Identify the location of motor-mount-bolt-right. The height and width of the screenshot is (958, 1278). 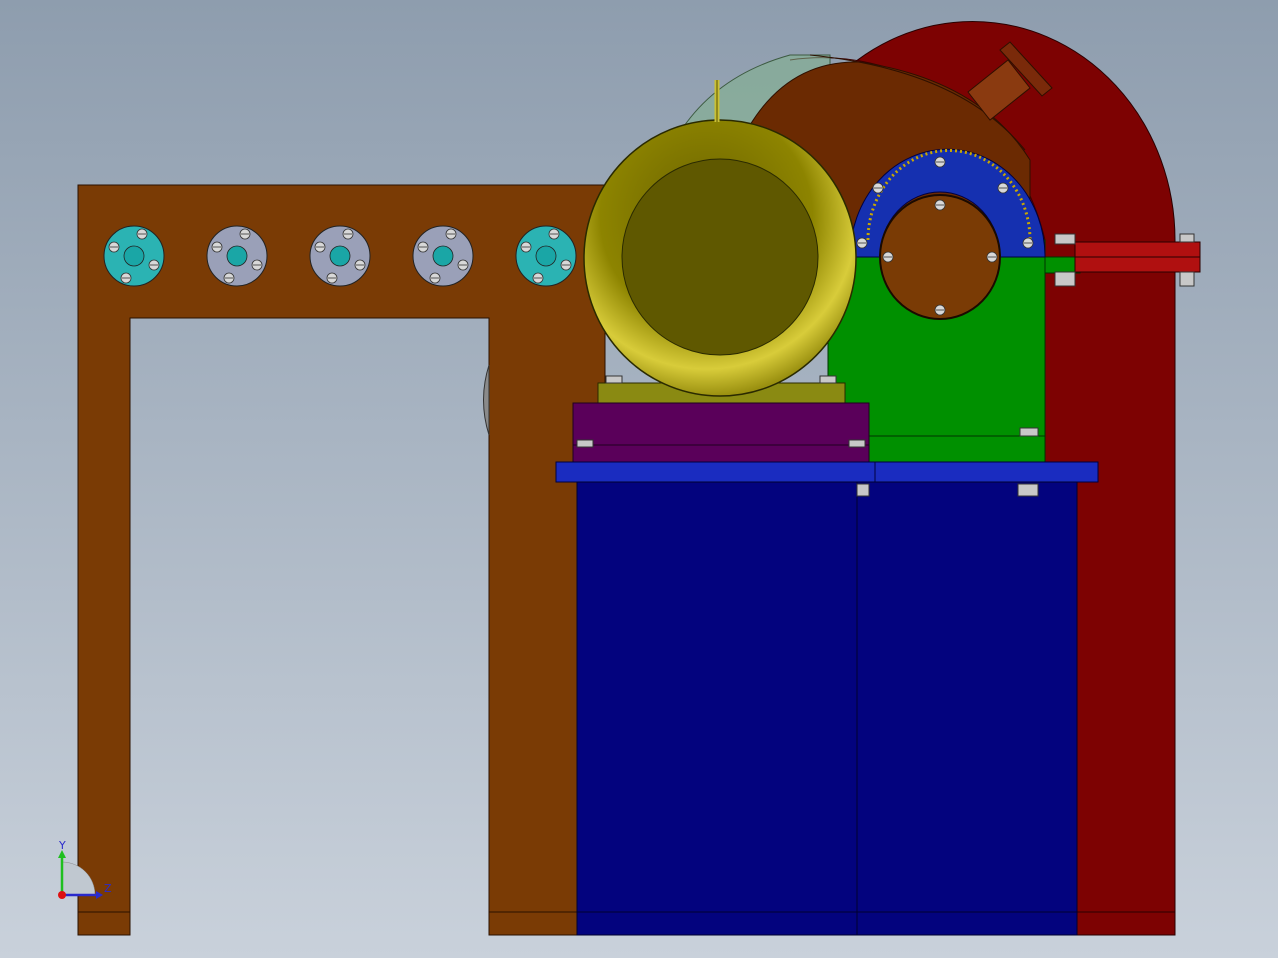
(828, 379).